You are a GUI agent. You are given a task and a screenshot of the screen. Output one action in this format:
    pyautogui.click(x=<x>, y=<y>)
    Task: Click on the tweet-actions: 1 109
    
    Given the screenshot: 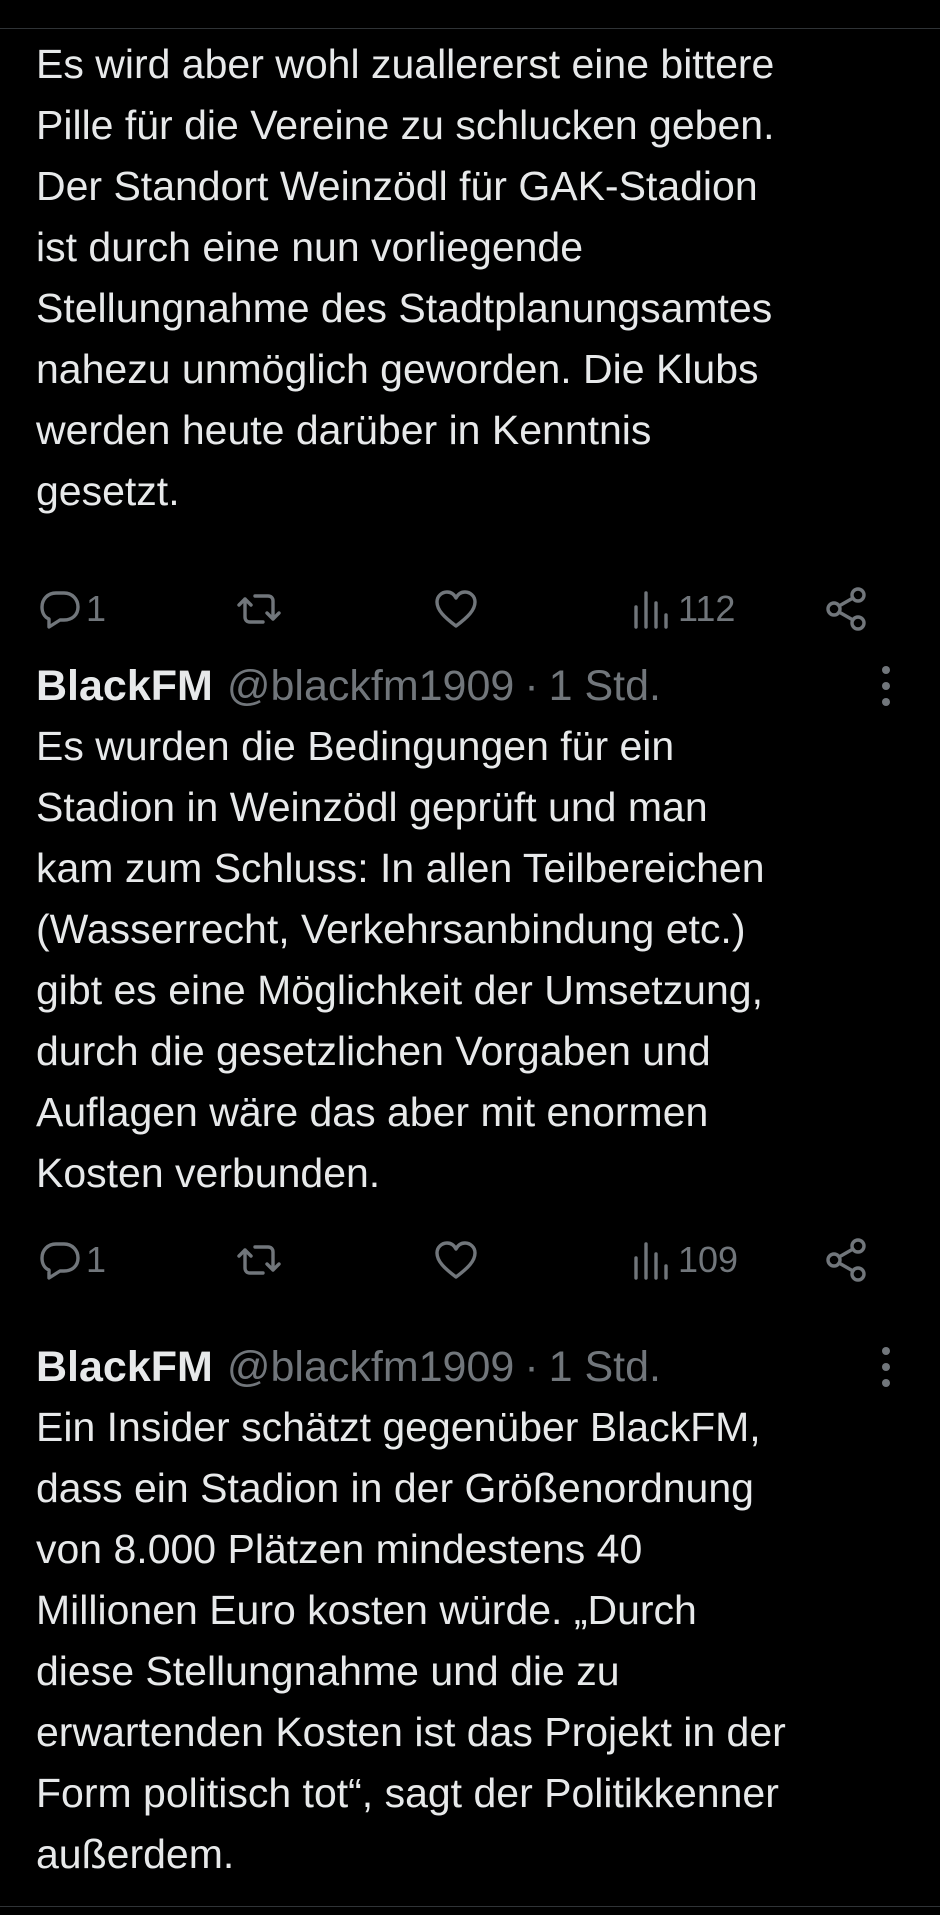 What is the action you would take?
    pyautogui.click(x=470, y=1260)
    